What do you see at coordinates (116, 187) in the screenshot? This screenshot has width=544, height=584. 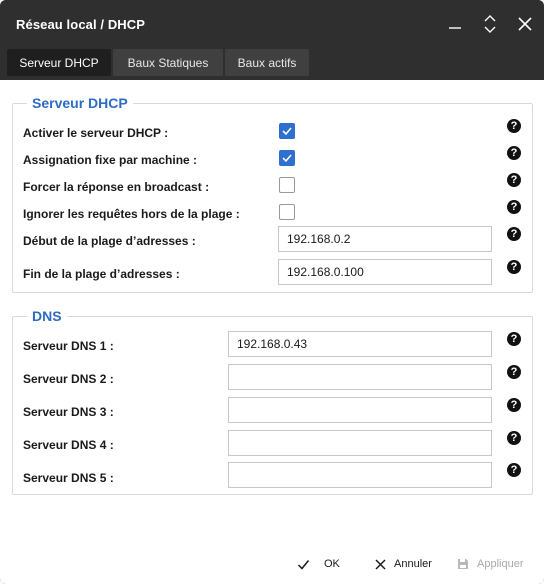 I see `broadcast-label: Forcer la réponse en broadcast :` at bounding box center [116, 187].